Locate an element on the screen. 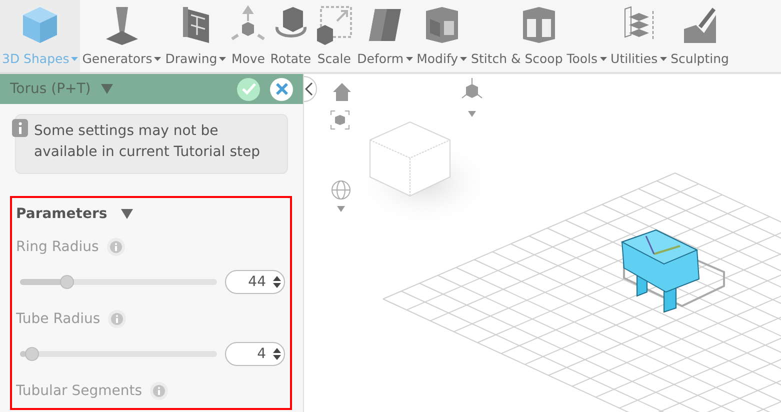  model-drawing is located at coordinates (672, 271).